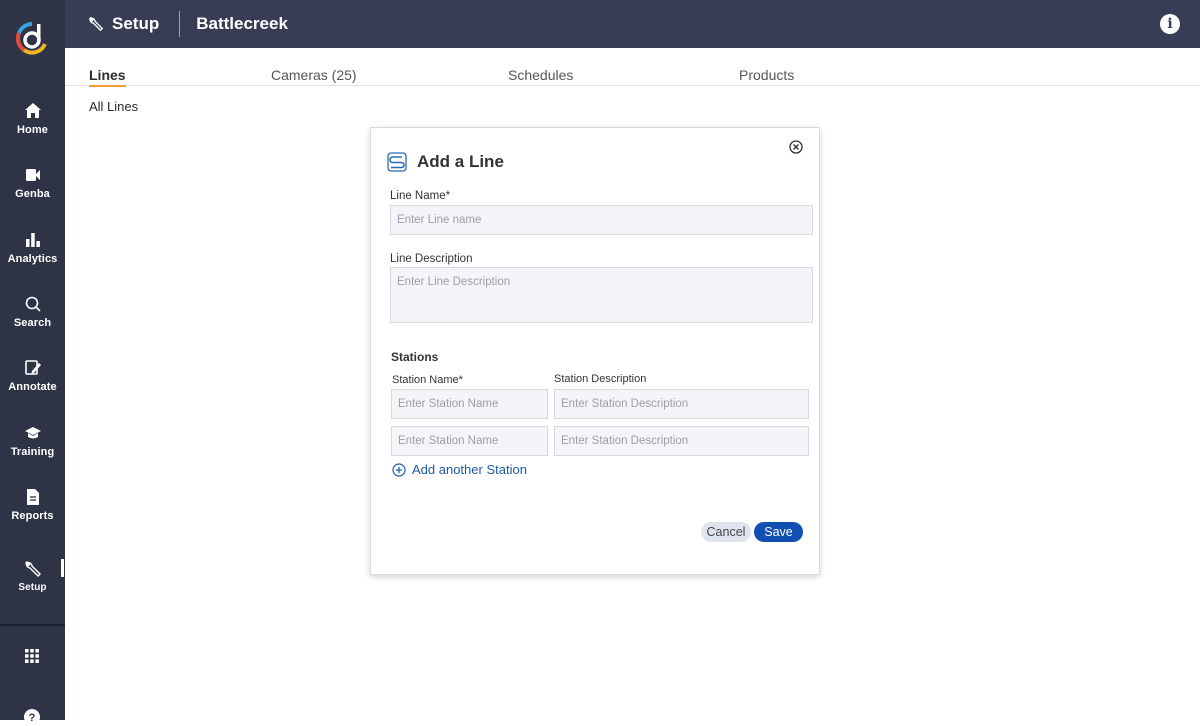  I want to click on station-description-label: Station Description, so click(600, 379).